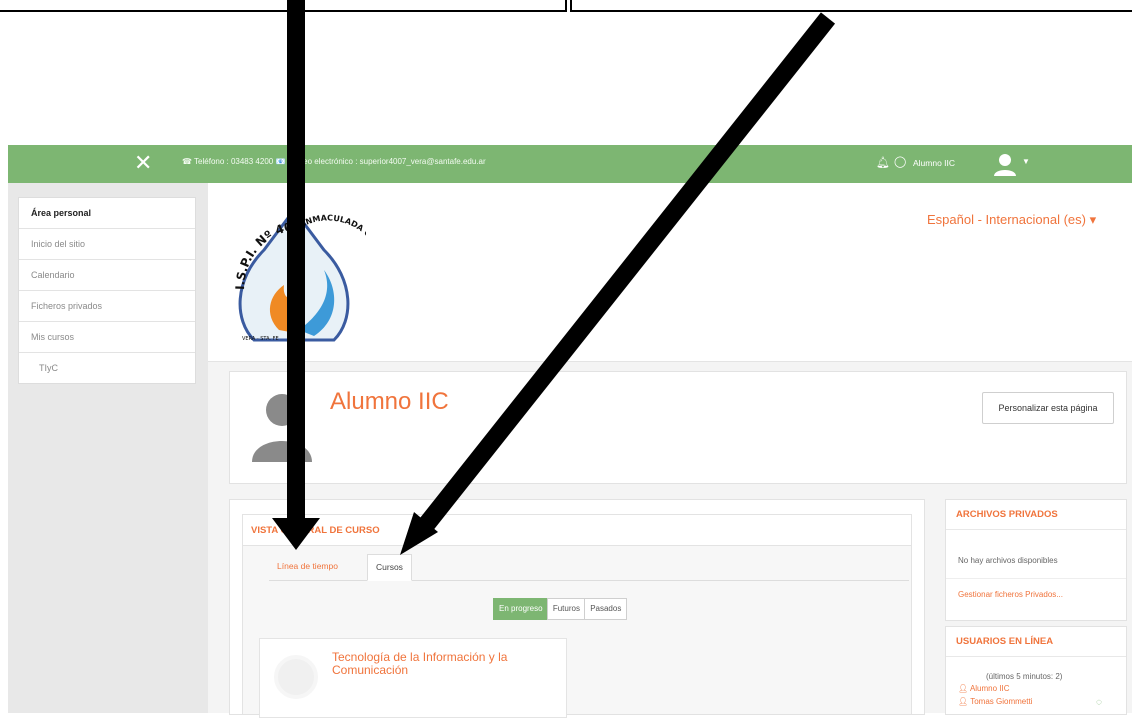 The height and width of the screenshot is (718, 1132). Describe the element at coordinates (1026, 161) in the screenshot. I see `chevron-down-icon: ▼` at that location.